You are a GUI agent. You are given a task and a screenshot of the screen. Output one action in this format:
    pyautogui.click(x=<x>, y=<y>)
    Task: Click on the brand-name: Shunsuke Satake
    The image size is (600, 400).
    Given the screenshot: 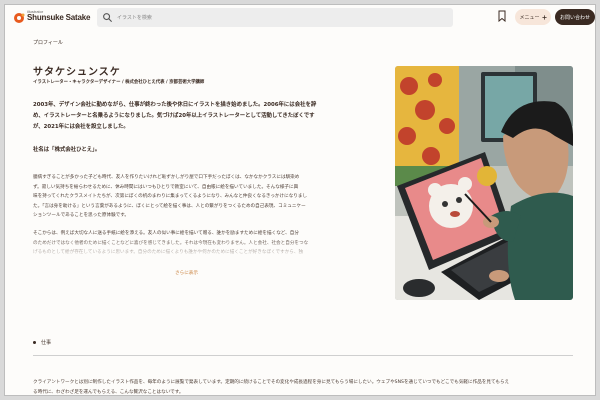 What is the action you would take?
    pyautogui.click(x=58, y=17)
    